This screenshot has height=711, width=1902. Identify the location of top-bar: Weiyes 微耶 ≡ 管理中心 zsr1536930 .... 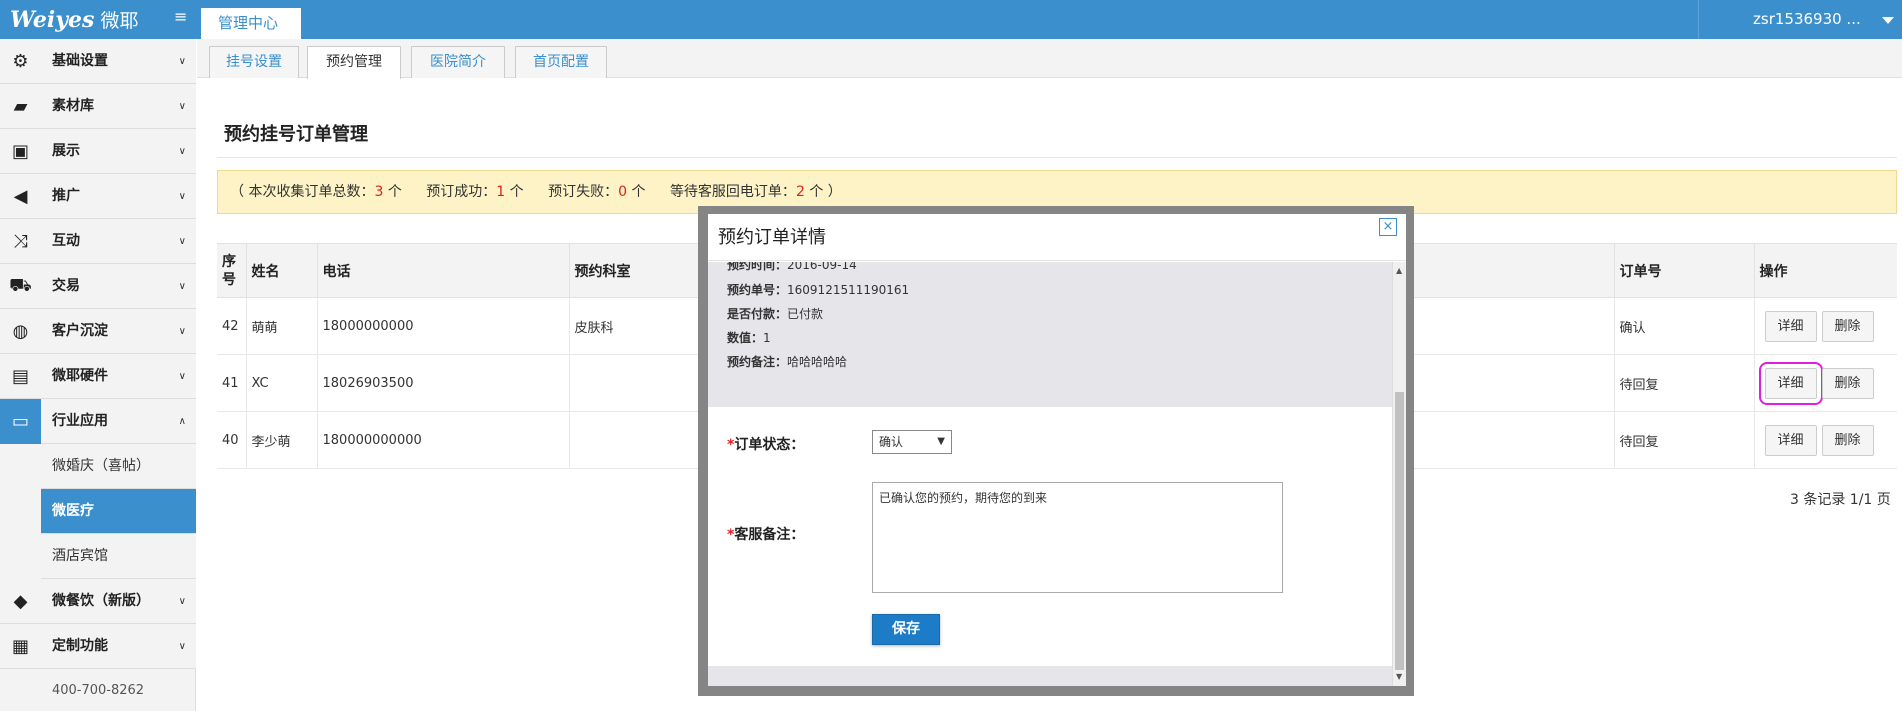
(951, 19).